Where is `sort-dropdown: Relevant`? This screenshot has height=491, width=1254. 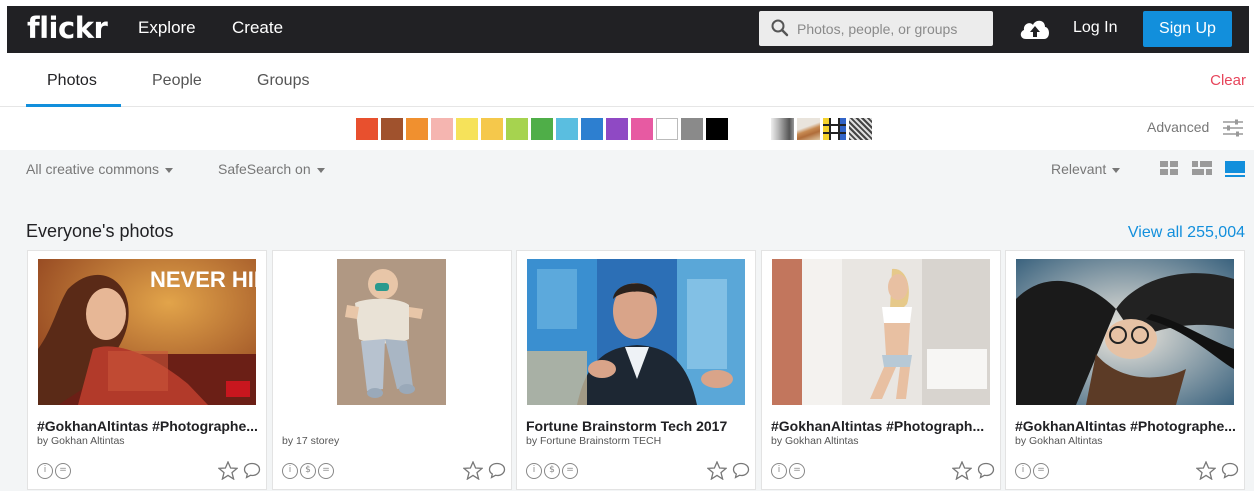
sort-dropdown: Relevant is located at coordinates (1086, 169).